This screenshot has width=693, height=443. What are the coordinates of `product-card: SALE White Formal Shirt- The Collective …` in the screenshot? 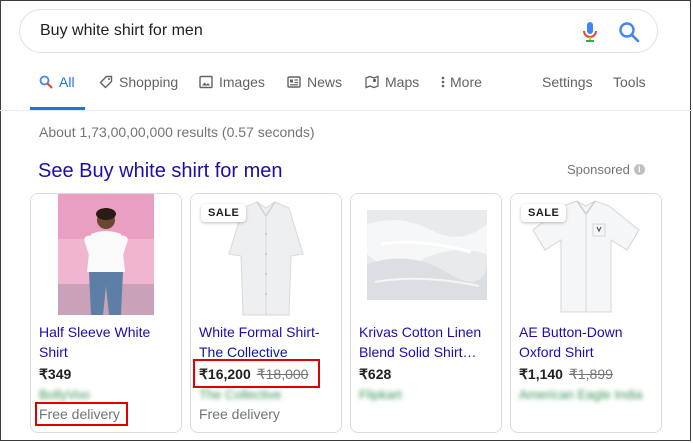 It's located at (266, 313).